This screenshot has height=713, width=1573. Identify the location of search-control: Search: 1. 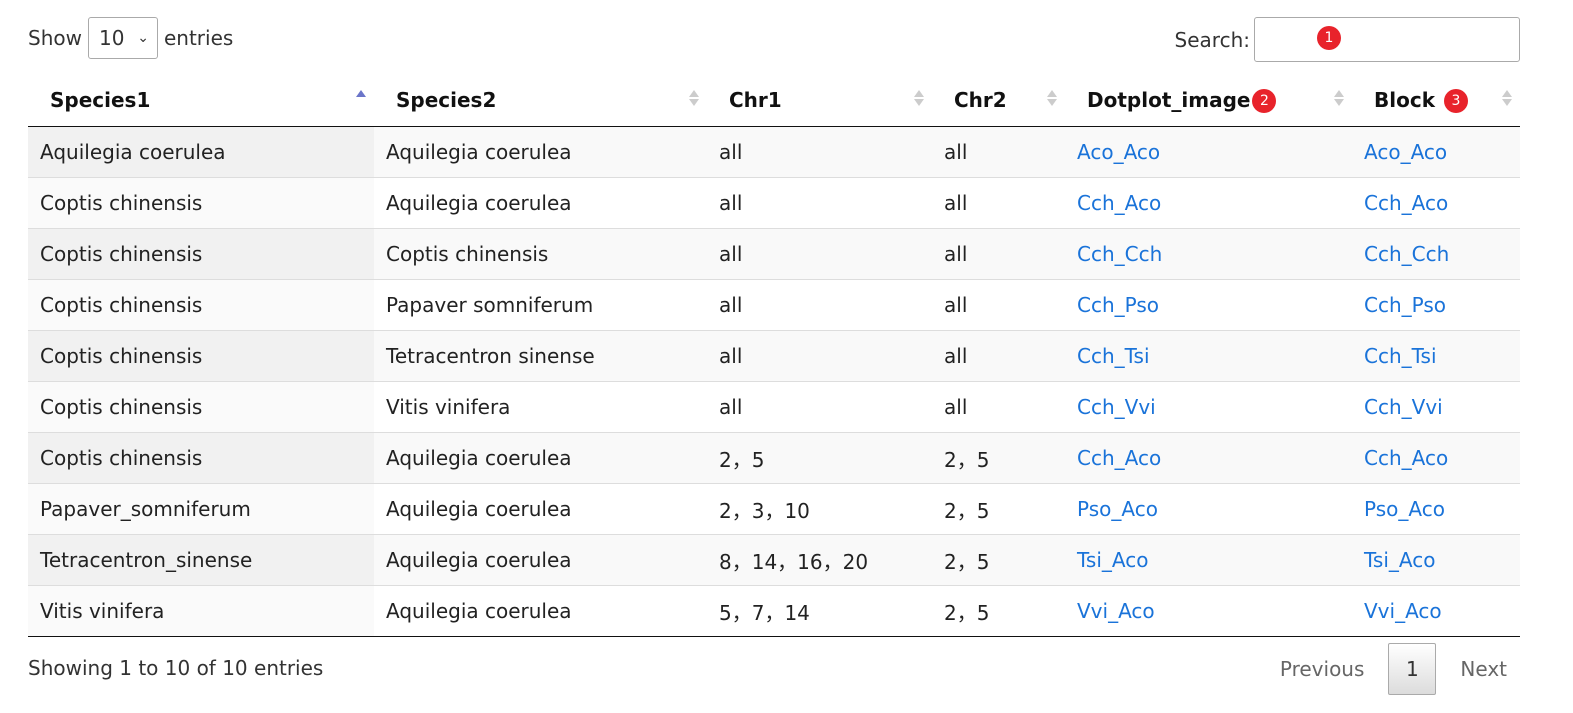
(1347, 39).